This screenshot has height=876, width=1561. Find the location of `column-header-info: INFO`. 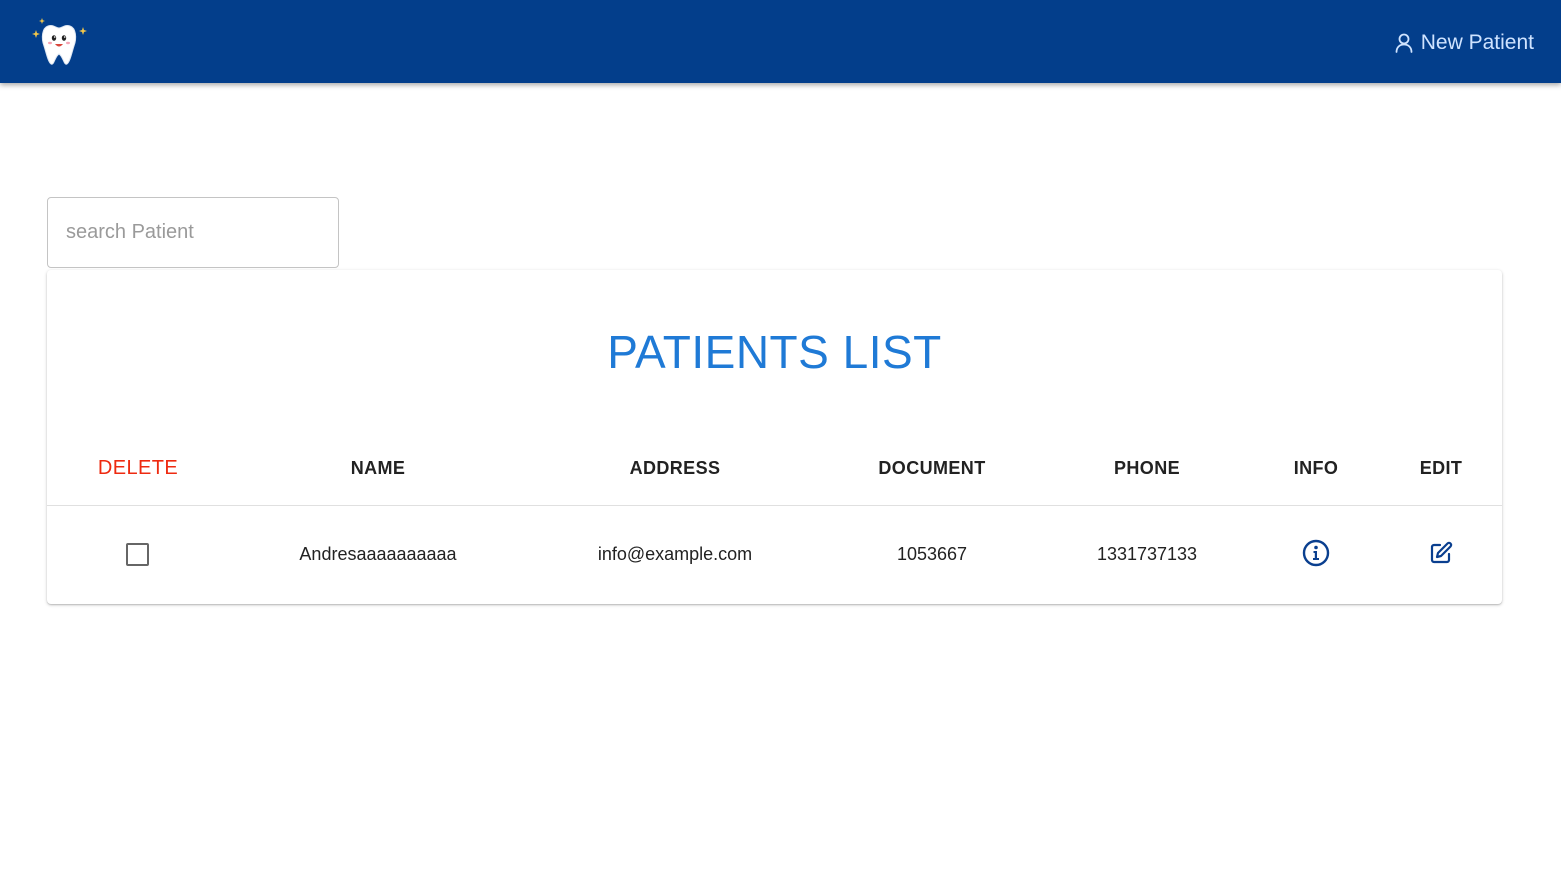

column-header-info: INFO is located at coordinates (1316, 468).